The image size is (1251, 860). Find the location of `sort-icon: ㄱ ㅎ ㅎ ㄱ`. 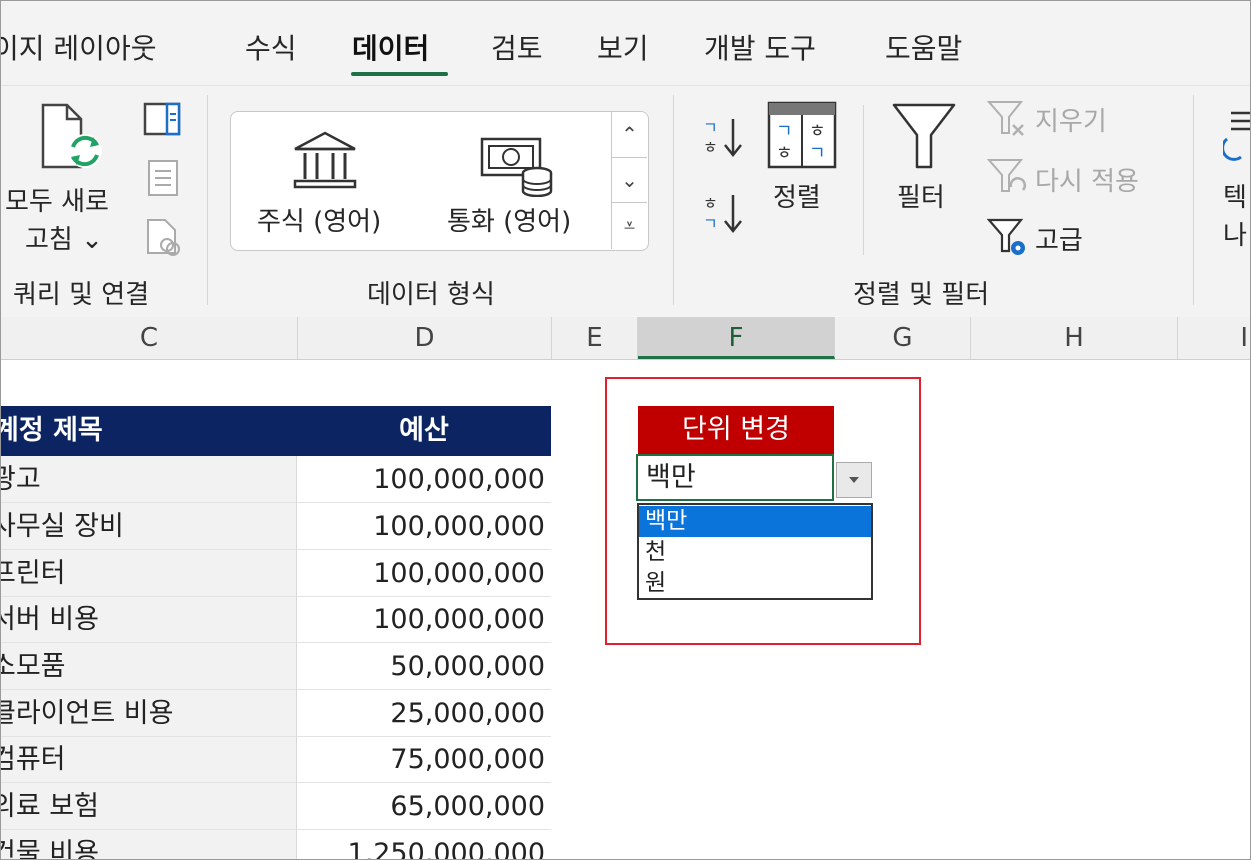

sort-icon: ㄱ ㅎ ㅎ ㄱ is located at coordinates (802, 136).